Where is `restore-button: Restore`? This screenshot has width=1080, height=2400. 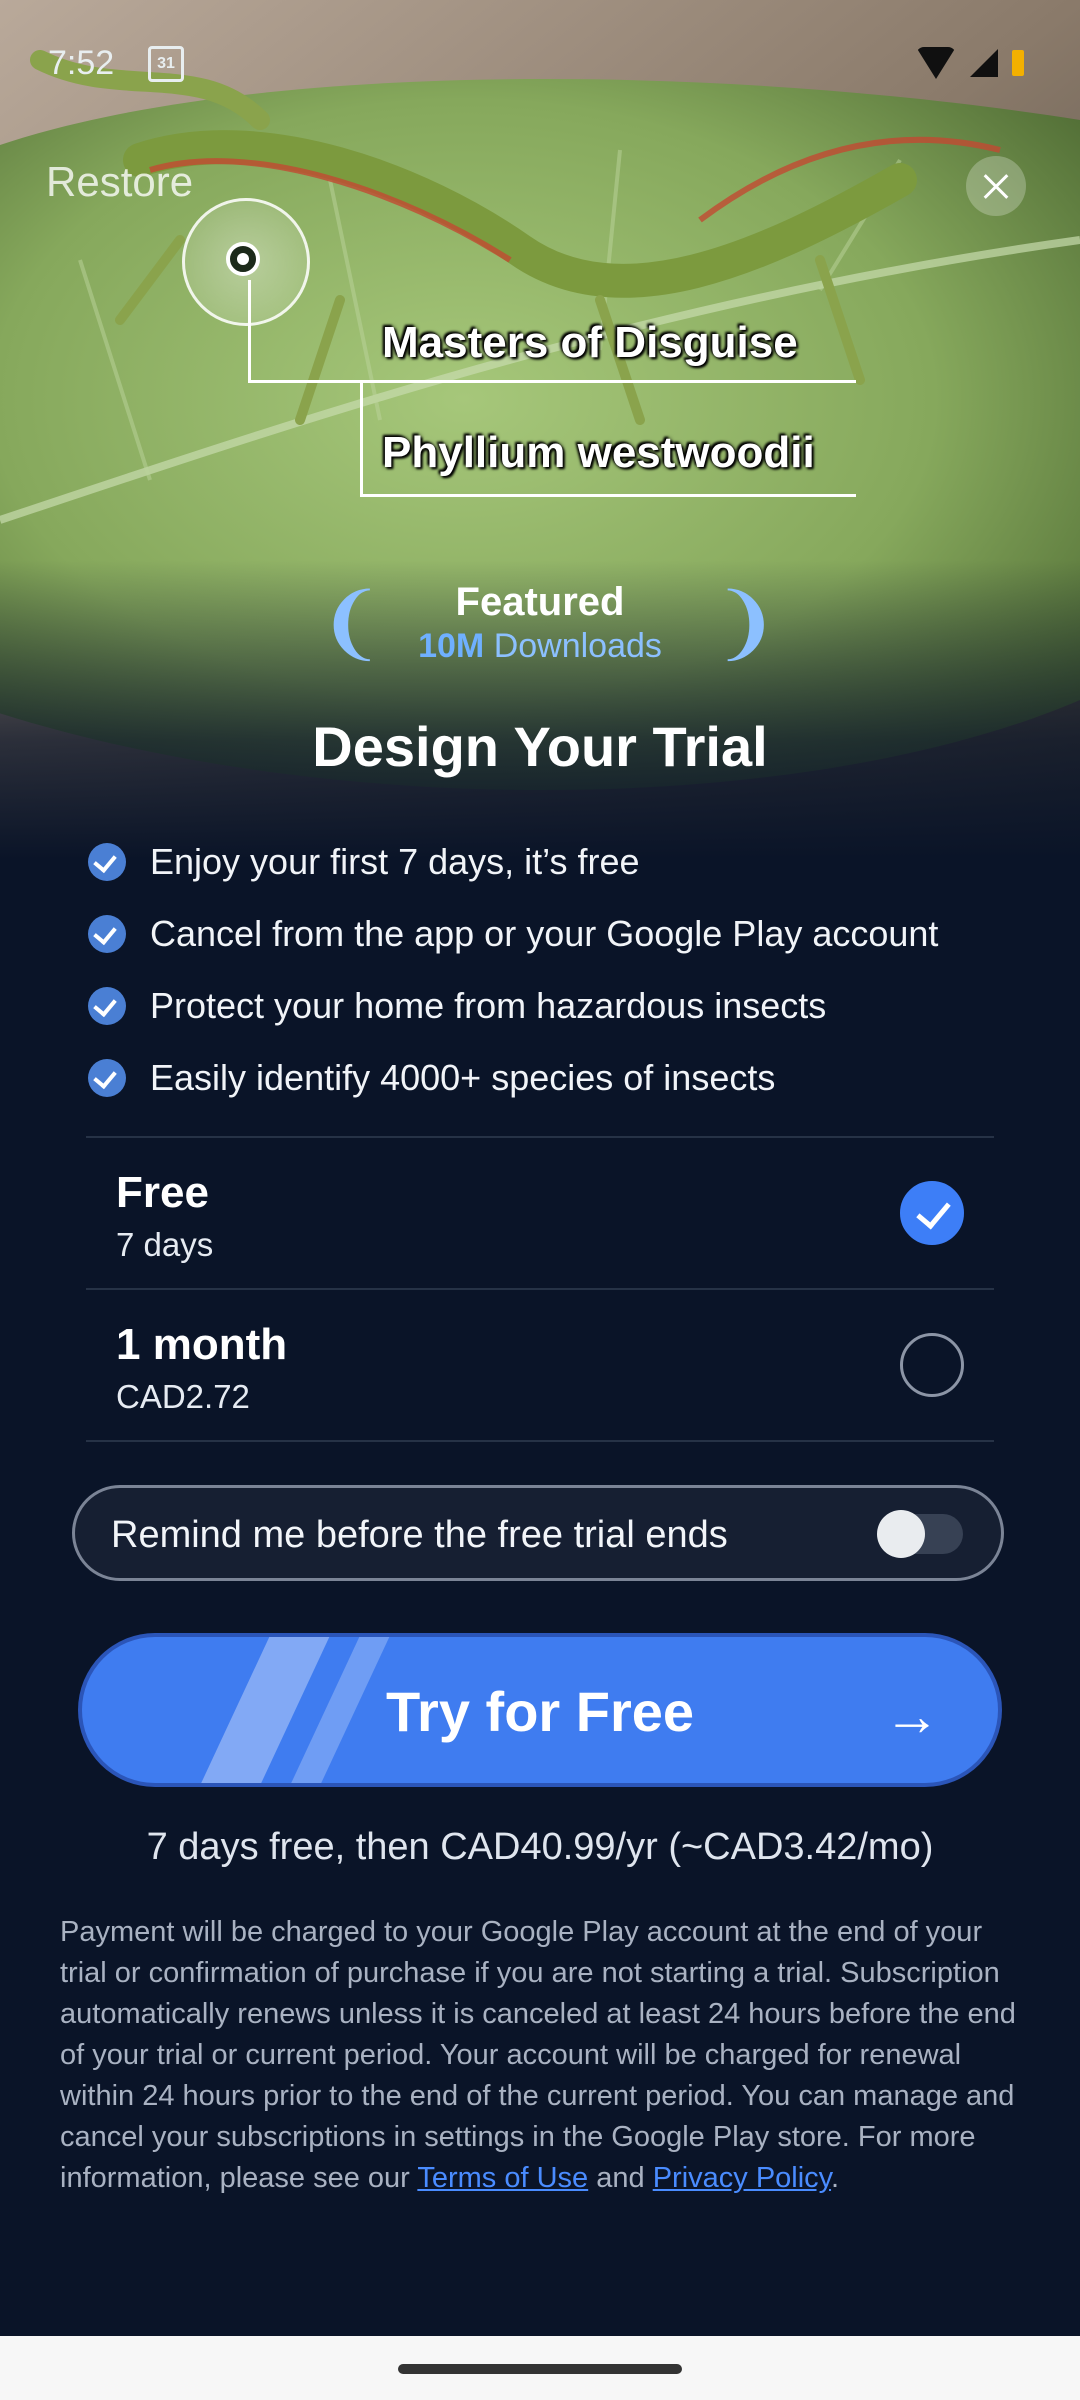 restore-button: Restore is located at coordinates (119, 182).